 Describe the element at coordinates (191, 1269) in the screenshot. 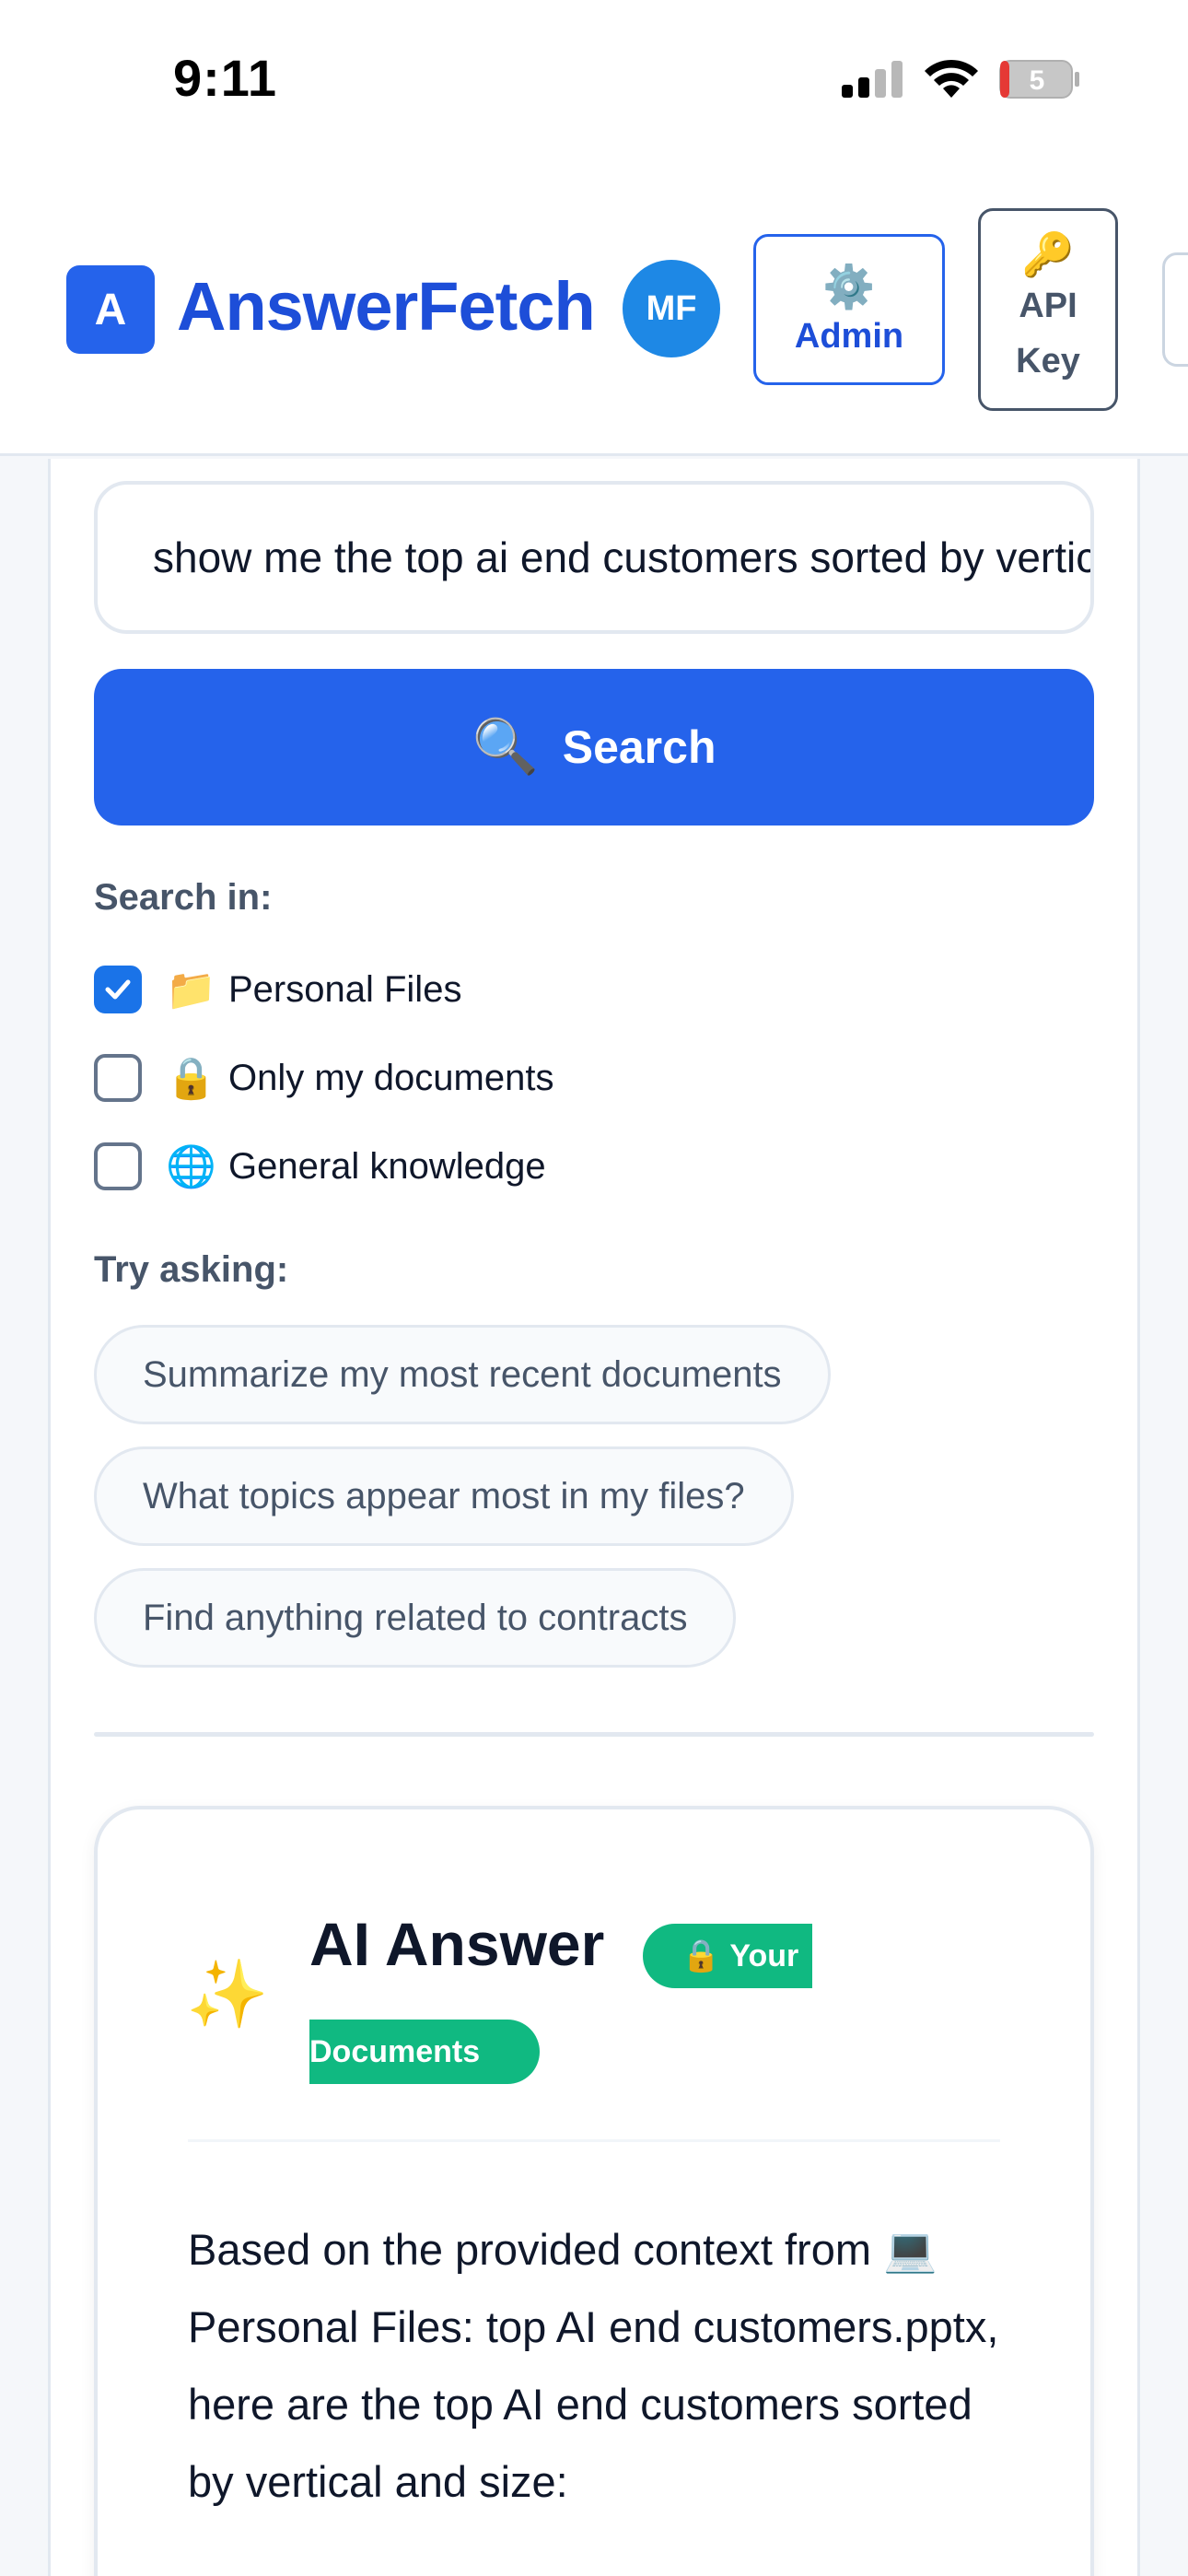

I see `try-asking-label: Try asking:` at that location.